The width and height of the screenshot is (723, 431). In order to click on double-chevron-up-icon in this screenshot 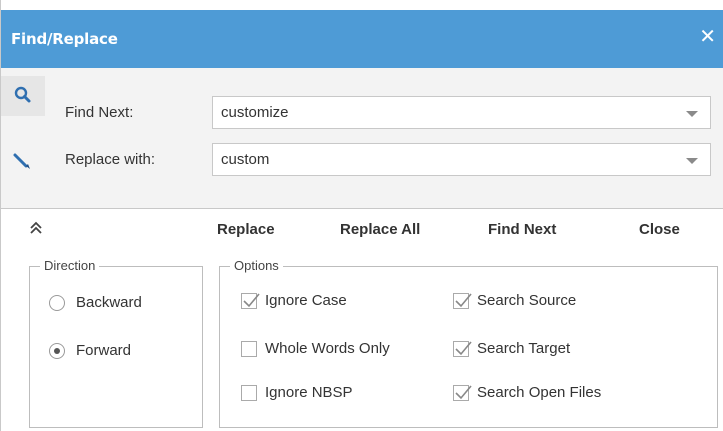, I will do `click(36, 228)`.